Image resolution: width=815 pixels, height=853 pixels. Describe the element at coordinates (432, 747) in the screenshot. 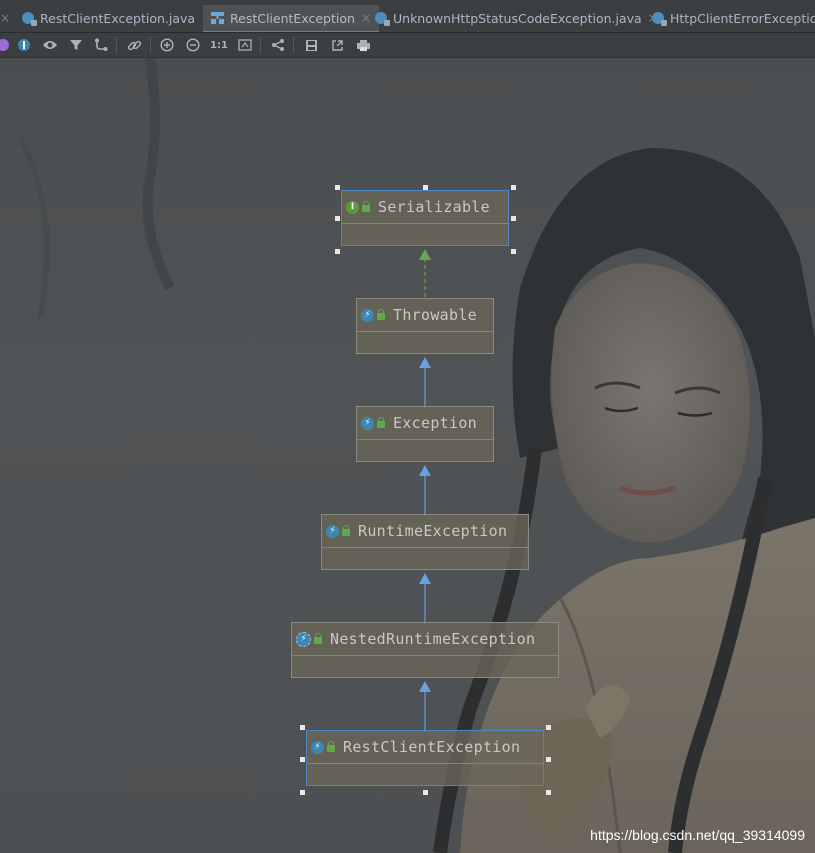

I see `node-label: RestClientException` at that location.